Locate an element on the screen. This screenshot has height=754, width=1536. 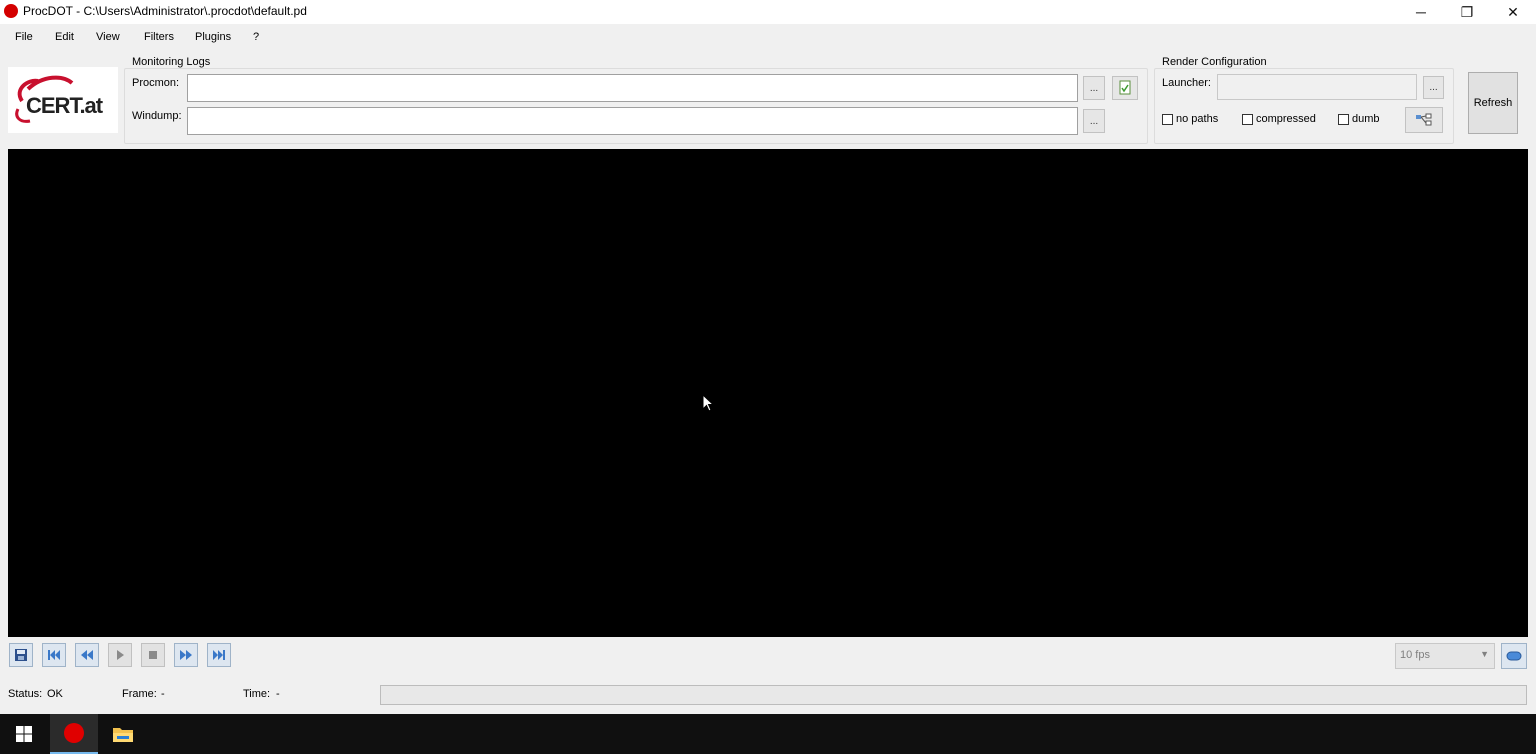
loop-icon is located at coordinates (1514, 656).